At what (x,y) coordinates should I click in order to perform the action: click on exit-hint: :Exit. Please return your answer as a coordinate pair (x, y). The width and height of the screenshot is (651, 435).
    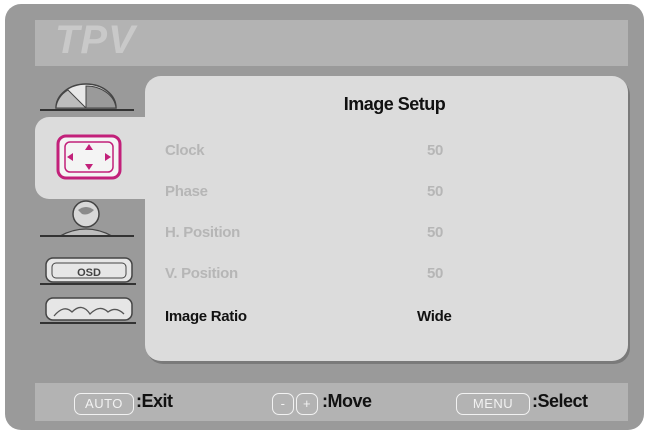
    Looking at the image, I should click on (154, 401).